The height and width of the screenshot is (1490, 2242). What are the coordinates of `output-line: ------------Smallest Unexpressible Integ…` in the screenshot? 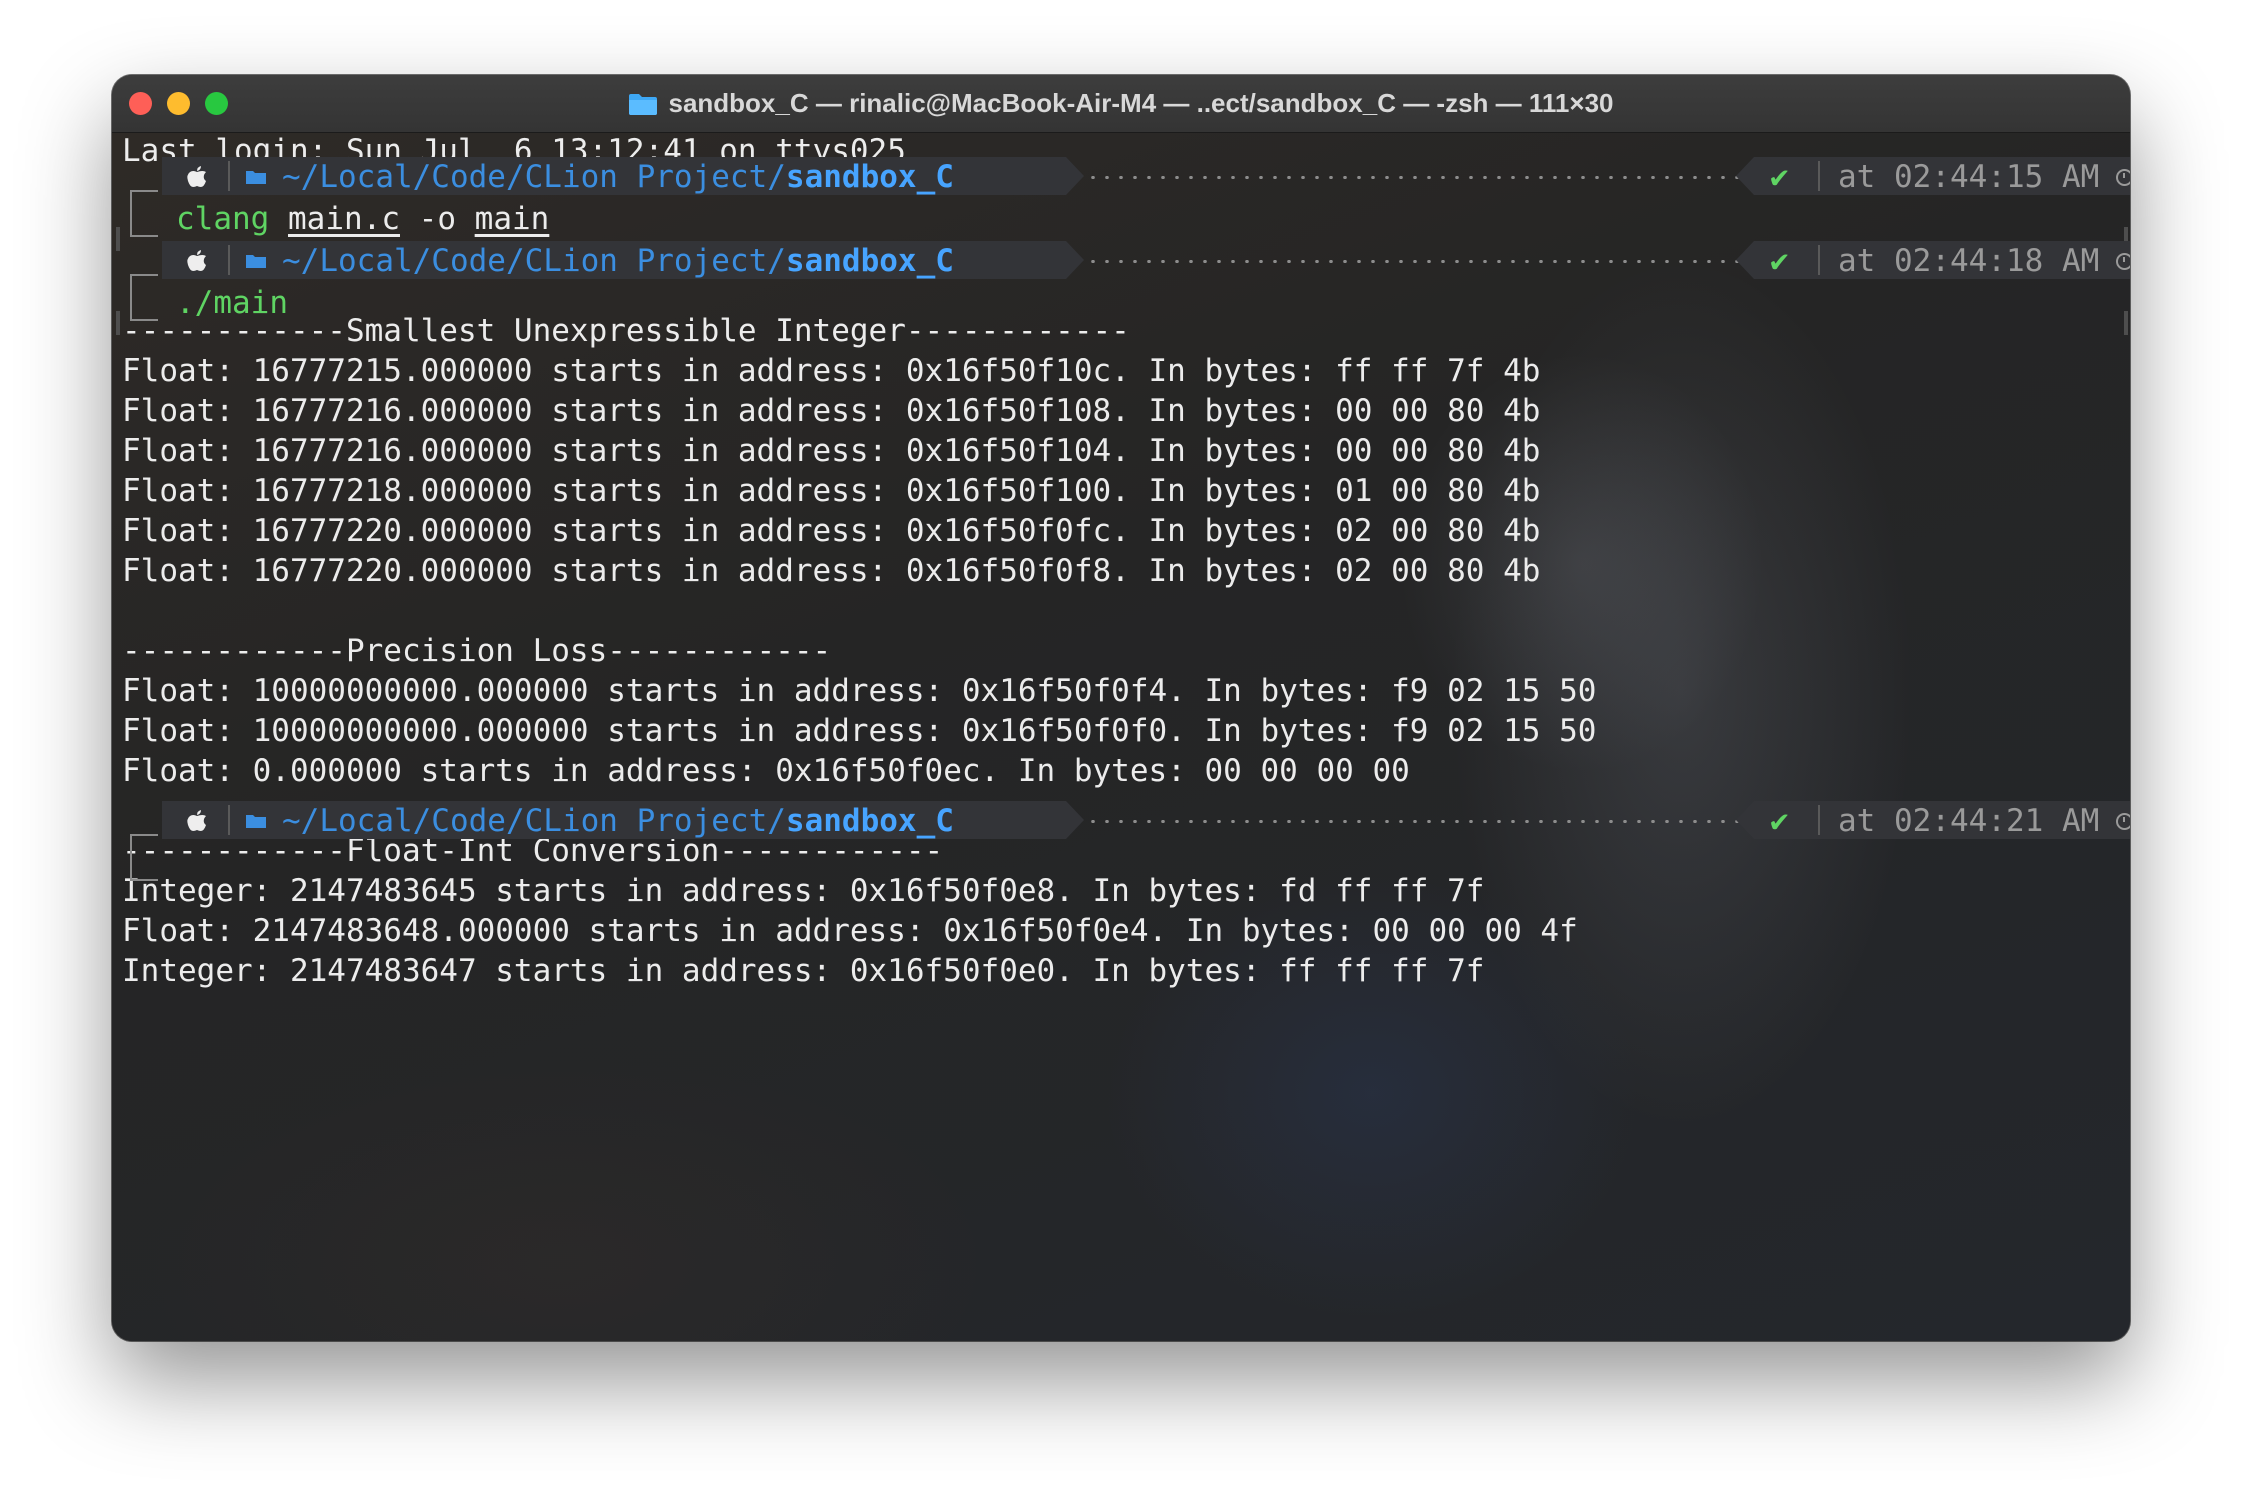 It's located at (626, 331).